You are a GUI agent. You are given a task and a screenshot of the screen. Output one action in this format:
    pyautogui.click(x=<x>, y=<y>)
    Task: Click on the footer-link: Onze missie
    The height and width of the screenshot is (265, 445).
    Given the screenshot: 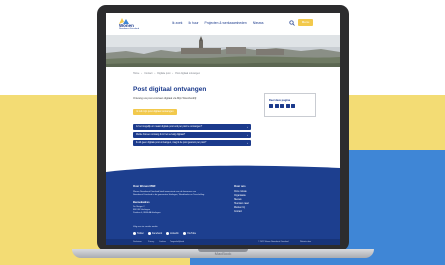 What is the action you would take?
    pyautogui.click(x=240, y=192)
    